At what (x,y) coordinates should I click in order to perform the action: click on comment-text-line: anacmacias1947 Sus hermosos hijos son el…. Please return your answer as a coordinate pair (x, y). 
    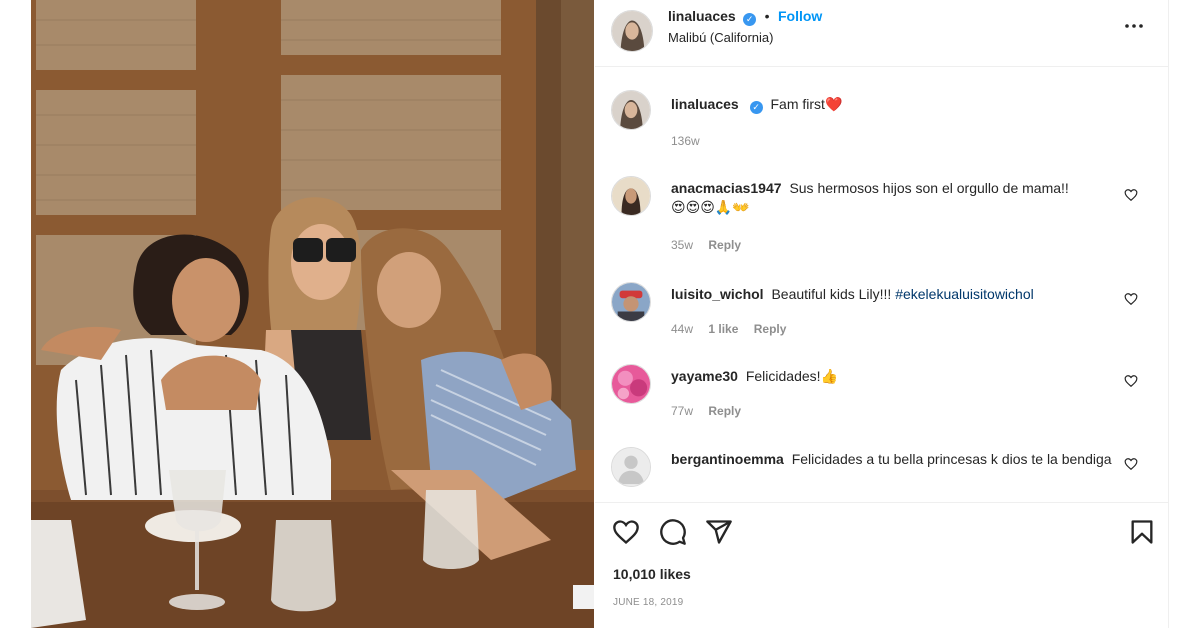
    Looking at the image, I should click on (894, 198).